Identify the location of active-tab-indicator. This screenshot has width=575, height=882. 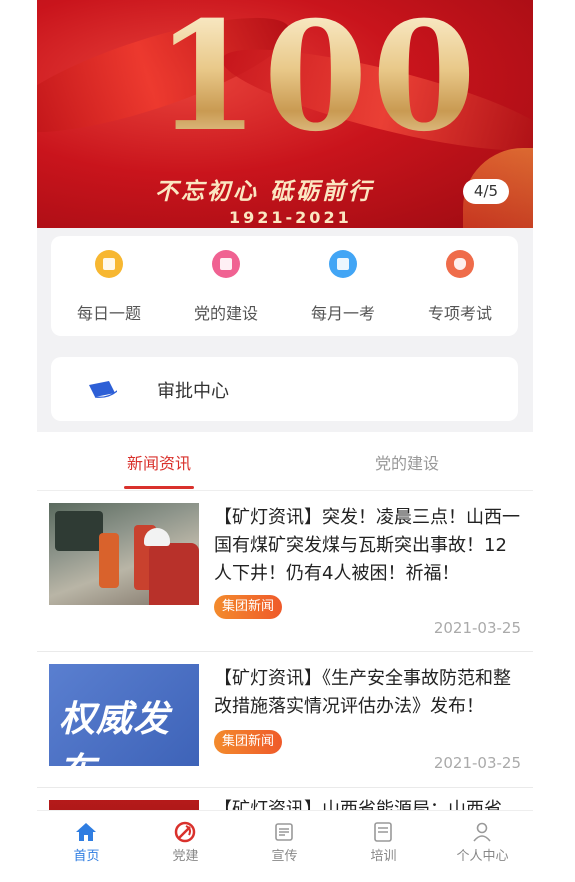
(159, 487).